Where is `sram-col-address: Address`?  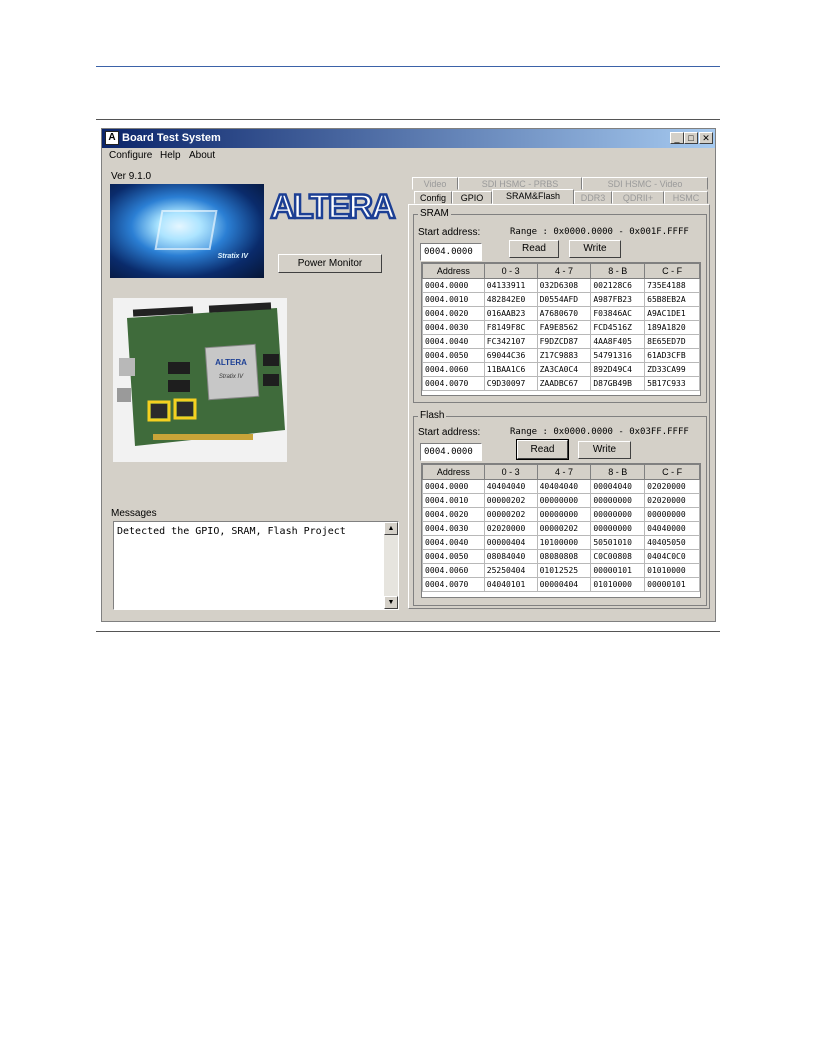 sram-col-address: Address is located at coordinates (453, 271).